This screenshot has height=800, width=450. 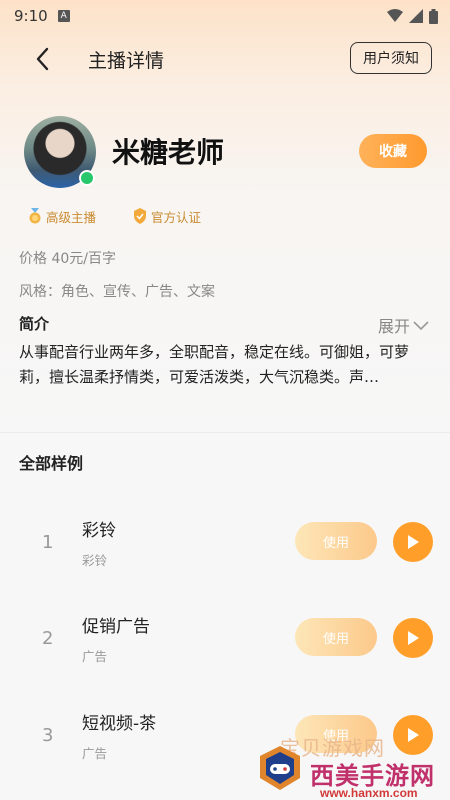 I want to click on expand-toggle: 展开, so click(x=404, y=325).